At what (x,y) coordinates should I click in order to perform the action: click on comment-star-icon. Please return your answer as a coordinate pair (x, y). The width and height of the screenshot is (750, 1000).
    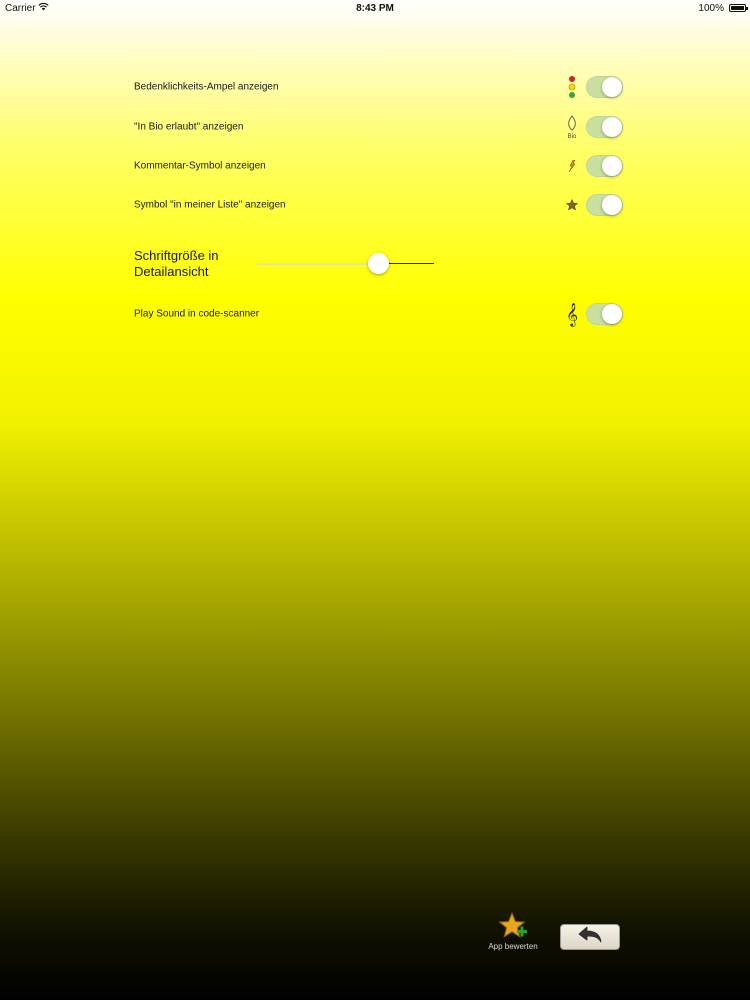
    Looking at the image, I should click on (572, 166).